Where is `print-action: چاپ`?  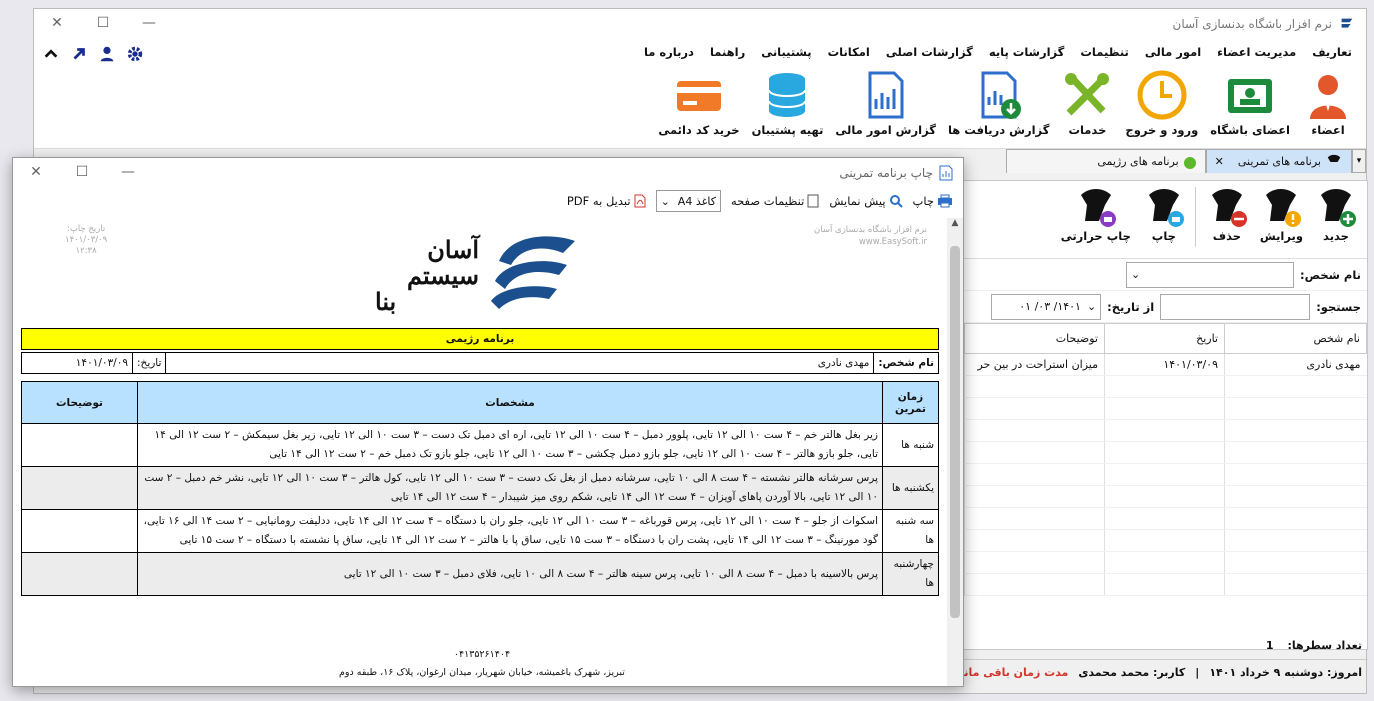
print-action: چاپ is located at coordinates (933, 201).